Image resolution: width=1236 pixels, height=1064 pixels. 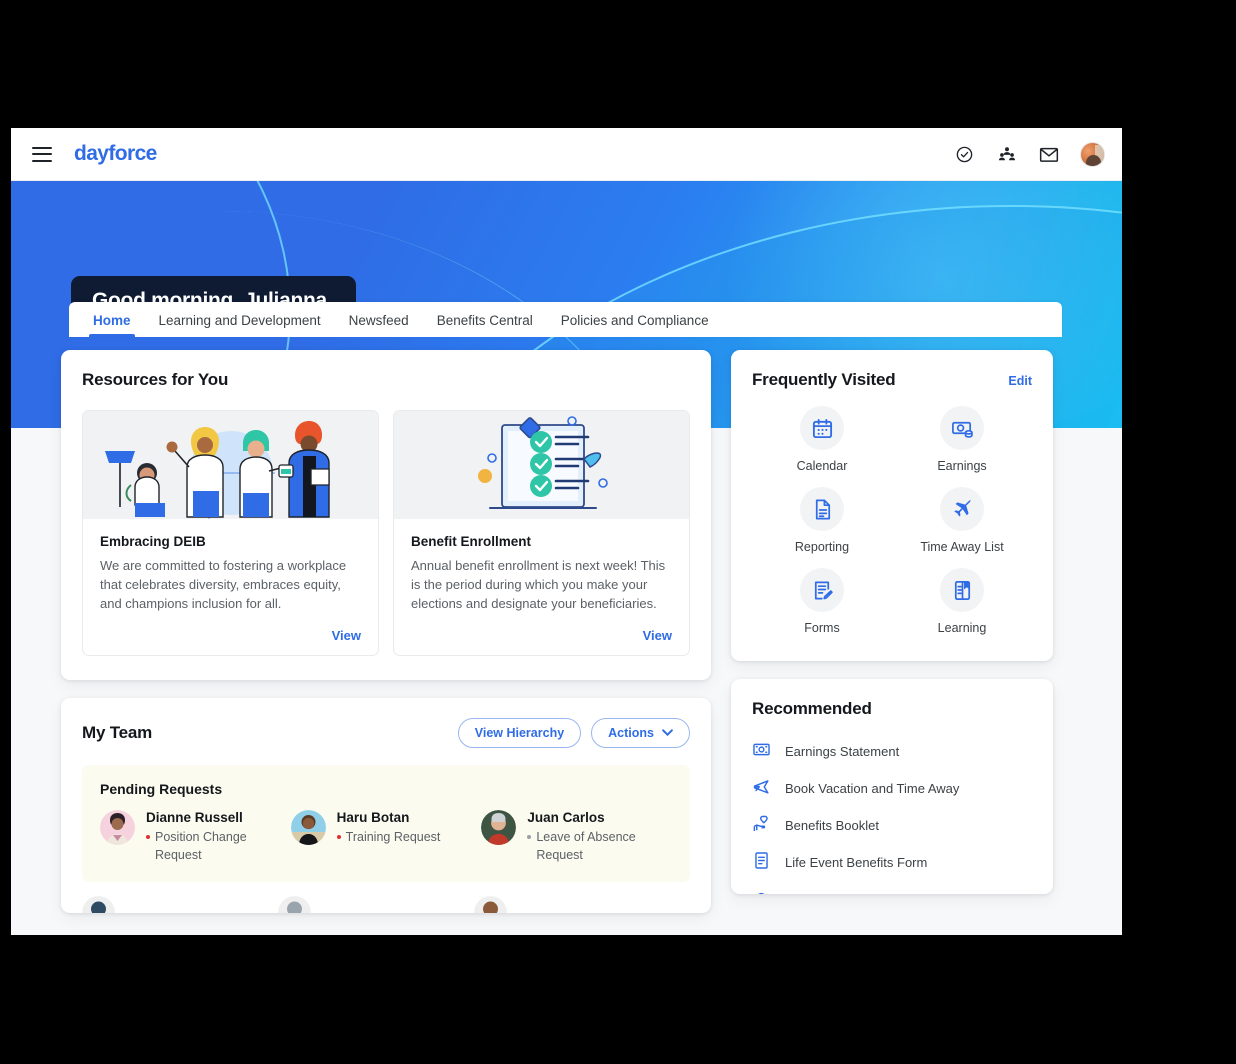 I want to click on request-type: Leave of Absence Request, so click(x=599, y=846).